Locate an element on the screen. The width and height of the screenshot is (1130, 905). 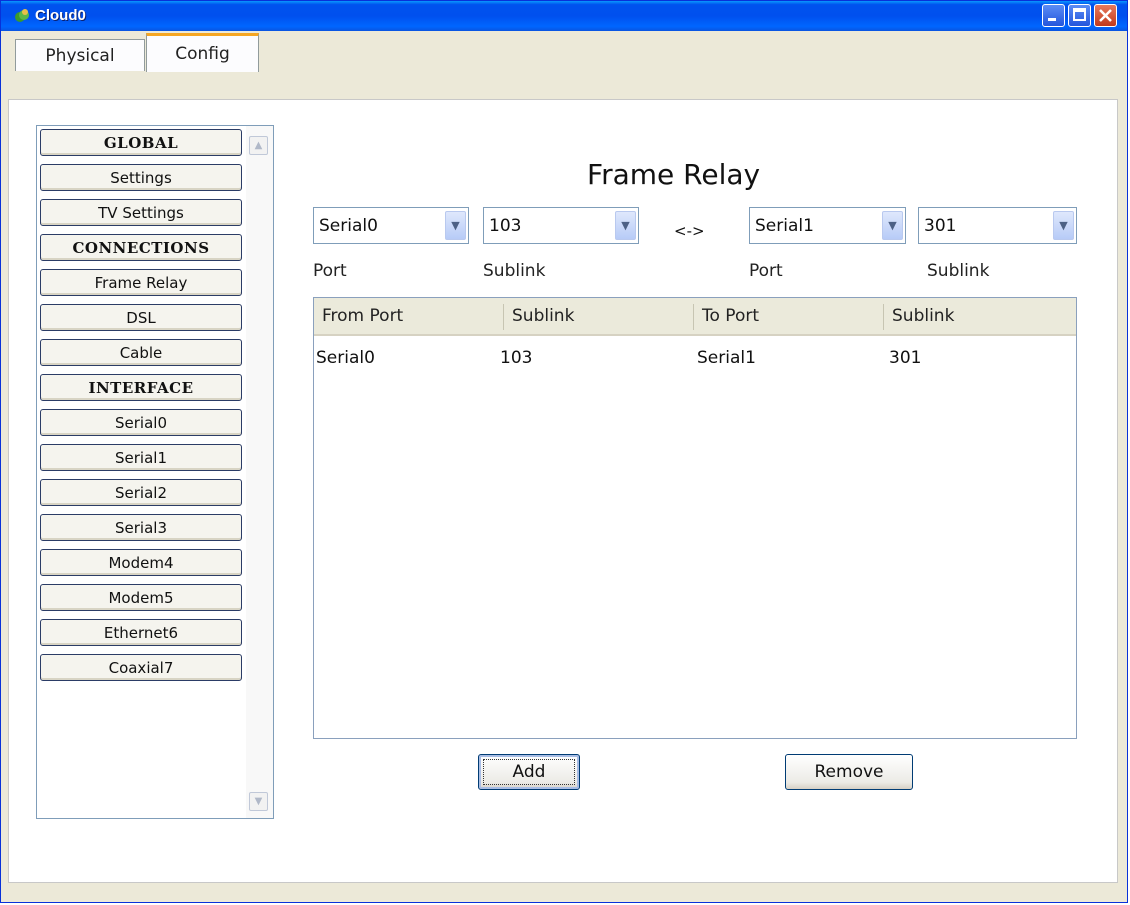
minimize-button is located at coordinates (1053, 15).